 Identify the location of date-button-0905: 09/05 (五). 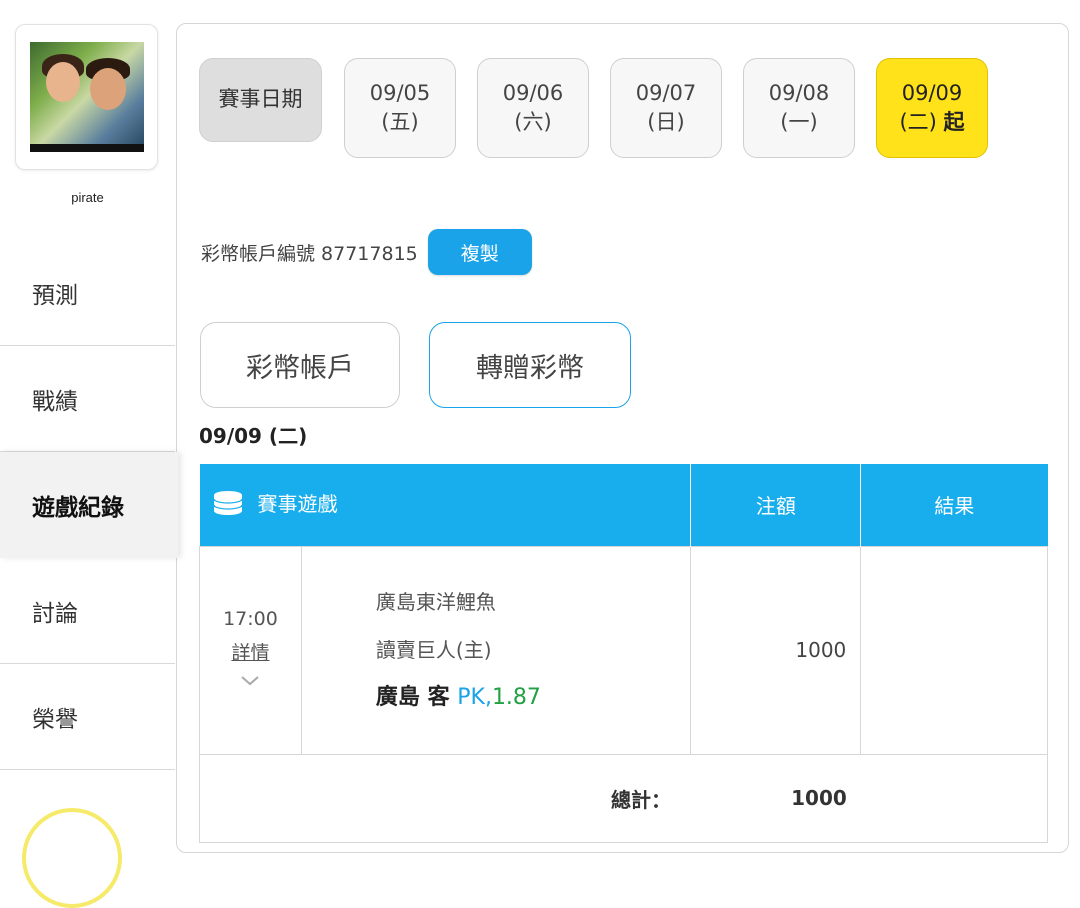
(400, 108).